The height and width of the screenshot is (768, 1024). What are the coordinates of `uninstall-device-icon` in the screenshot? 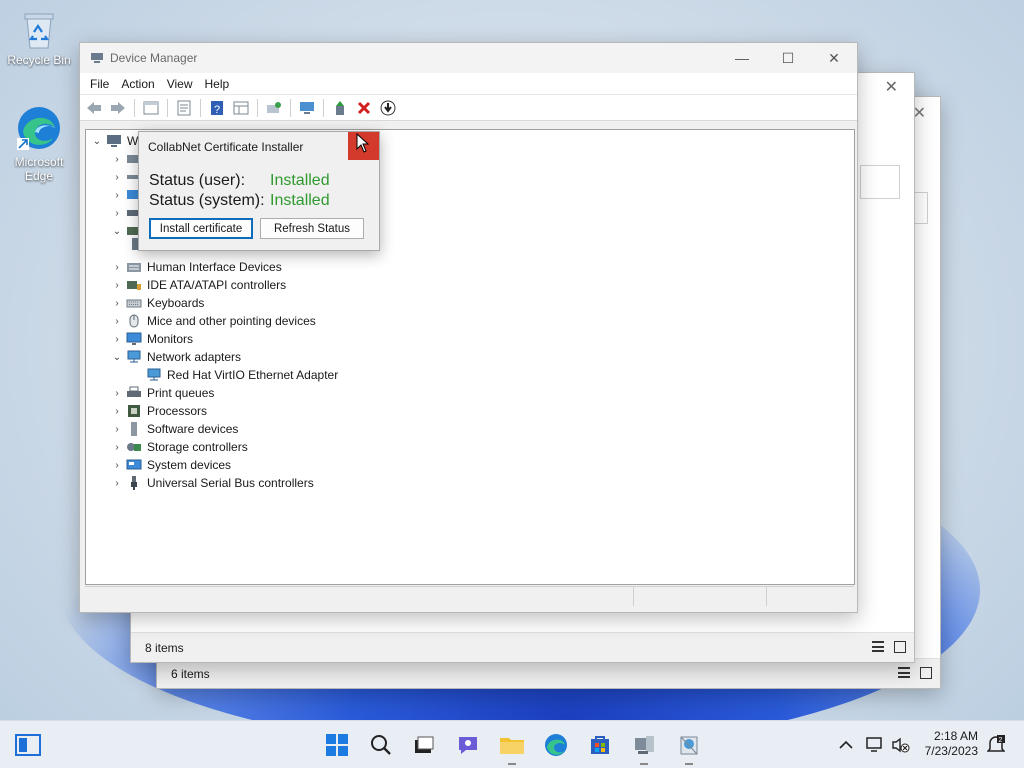 It's located at (364, 108).